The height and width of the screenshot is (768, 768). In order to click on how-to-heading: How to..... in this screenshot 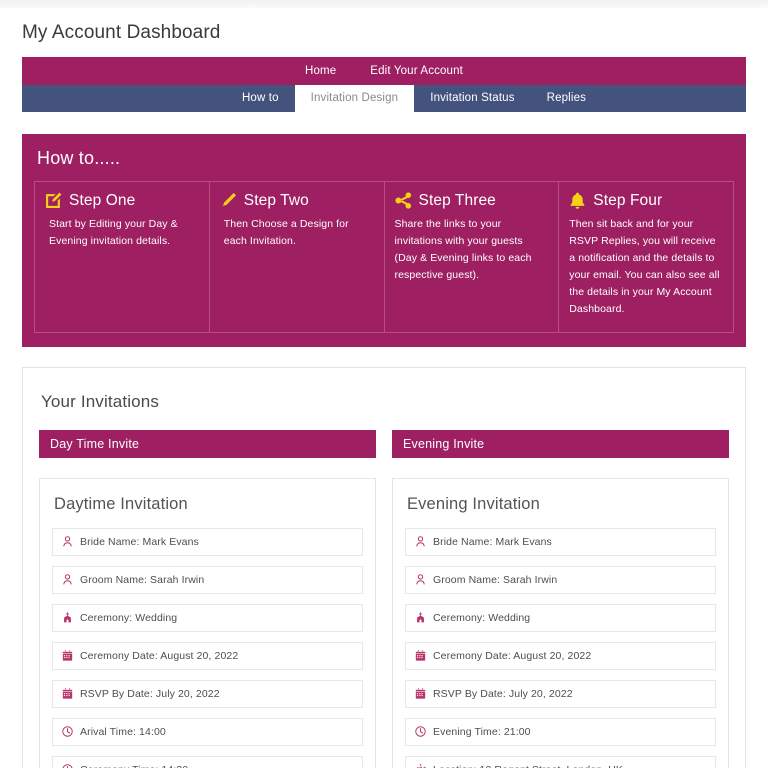, I will do `click(79, 157)`.